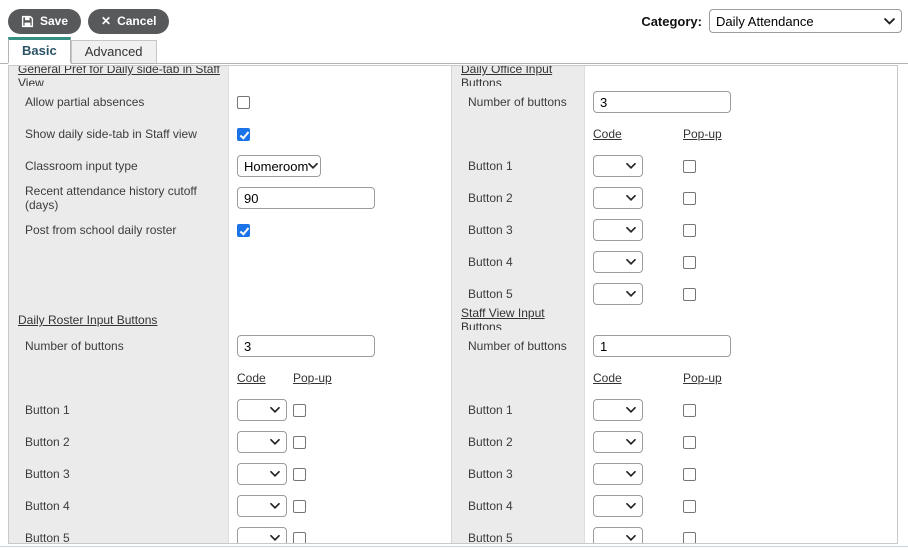  Describe the element at coordinates (230, 198) in the screenshot. I see `field-row-history-cutoff: Recent attendance history cutoff (days)` at that location.